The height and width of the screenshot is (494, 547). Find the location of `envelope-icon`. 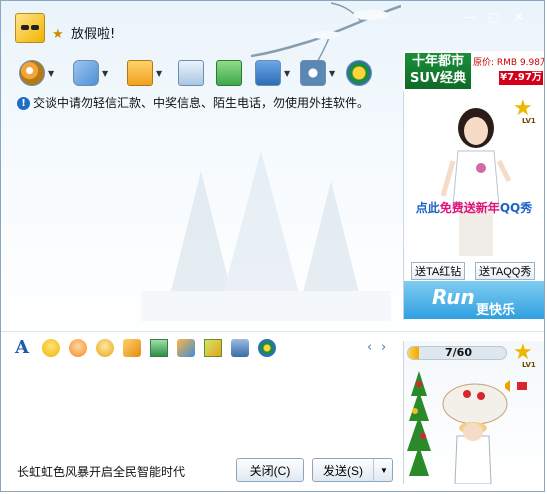

envelope-icon is located at coordinates (191, 73).